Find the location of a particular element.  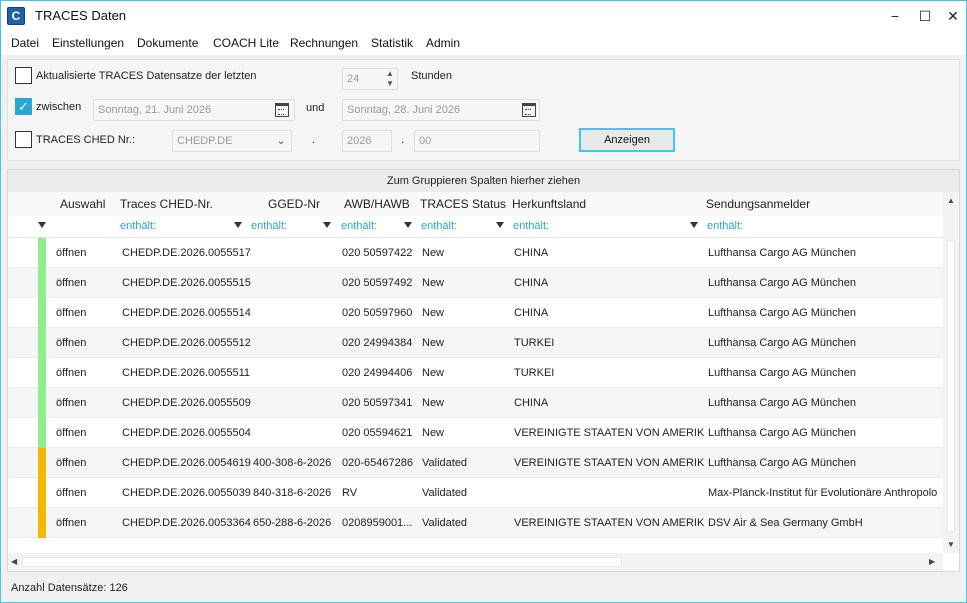

hours-spinner-icon: ▲ ▼ is located at coordinates (390, 79).